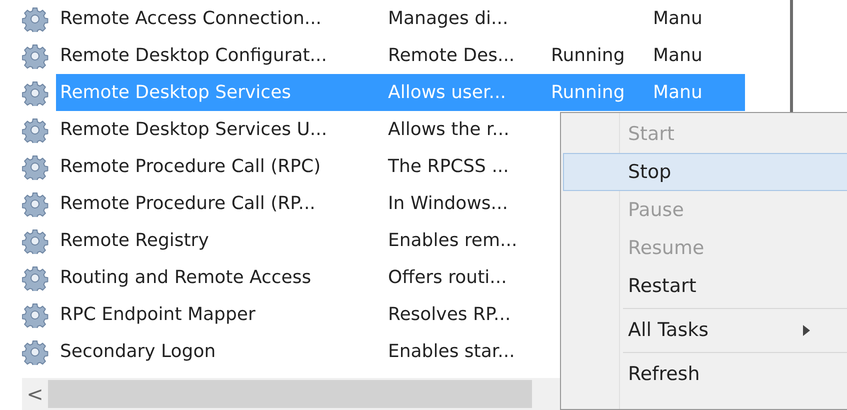 The width and height of the screenshot is (847, 410). What do you see at coordinates (190, 166) in the screenshot?
I see `service-name: Remote Procedure Call (RPC)` at bounding box center [190, 166].